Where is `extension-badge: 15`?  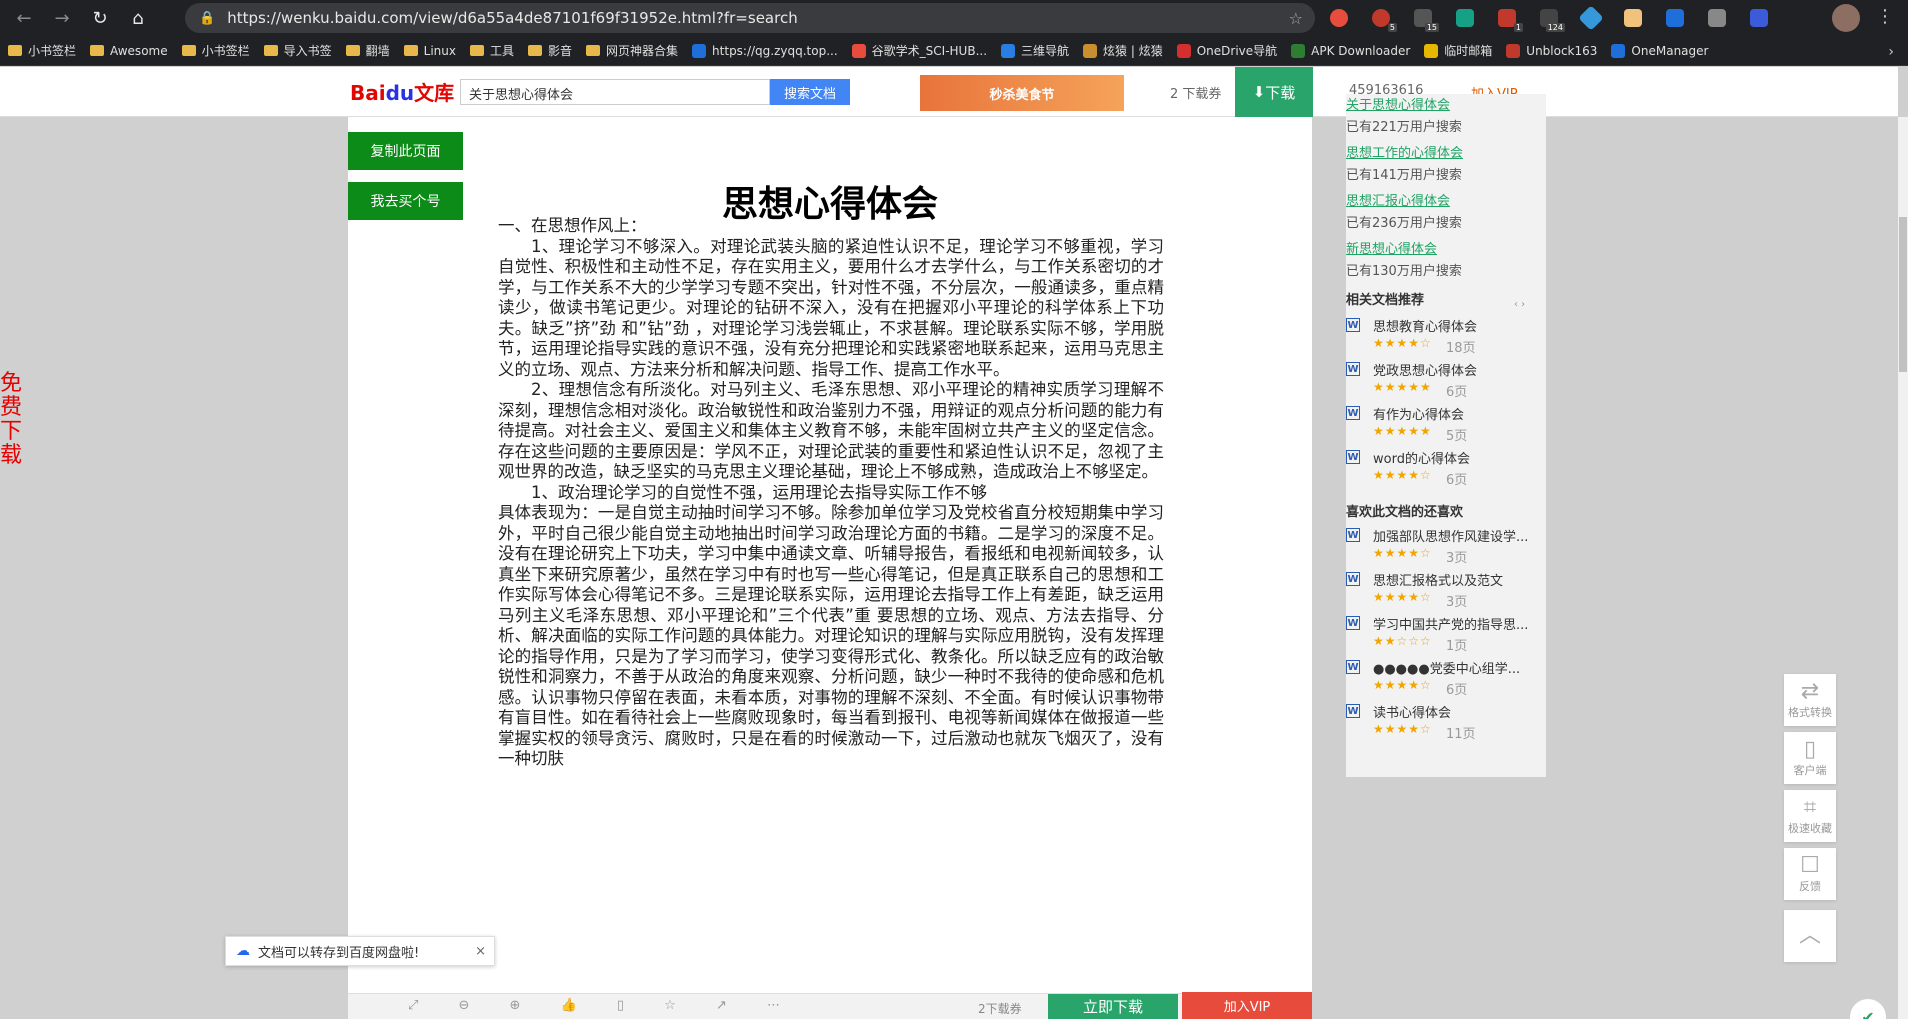 extension-badge: 15 is located at coordinates (1431, 27).